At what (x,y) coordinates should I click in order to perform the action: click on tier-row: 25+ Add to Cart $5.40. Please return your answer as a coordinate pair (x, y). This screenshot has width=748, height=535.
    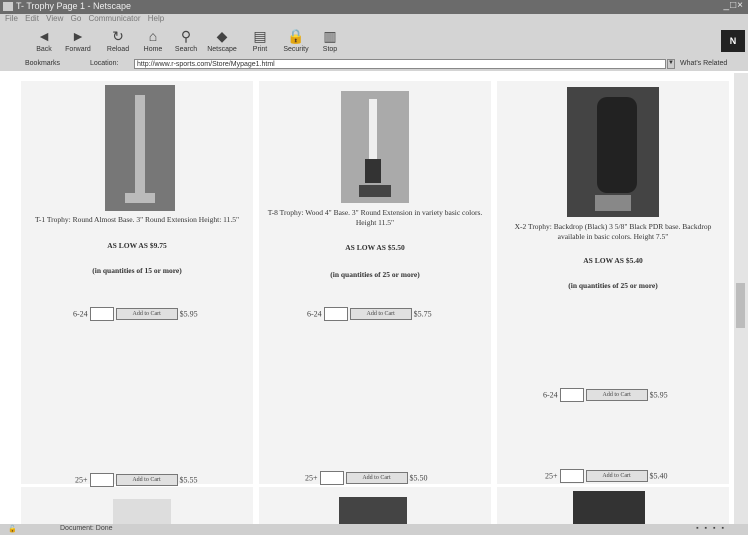
    Looking at the image, I should click on (606, 476).